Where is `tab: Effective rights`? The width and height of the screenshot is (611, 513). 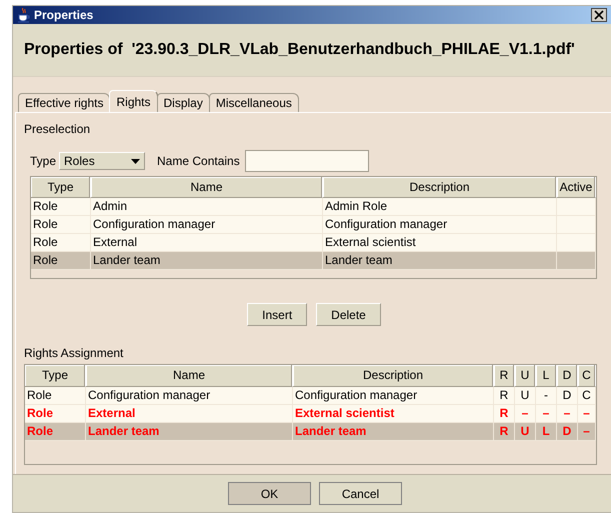
tab: Effective rights is located at coordinates (64, 102).